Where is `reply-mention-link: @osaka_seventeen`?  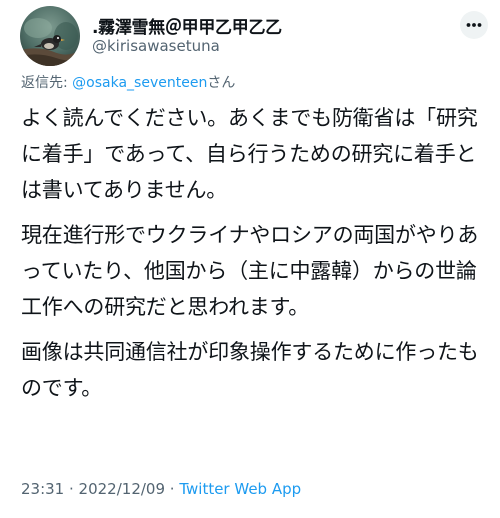 reply-mention-link: @osaka_seventeen is located at coordinates (139, 83).